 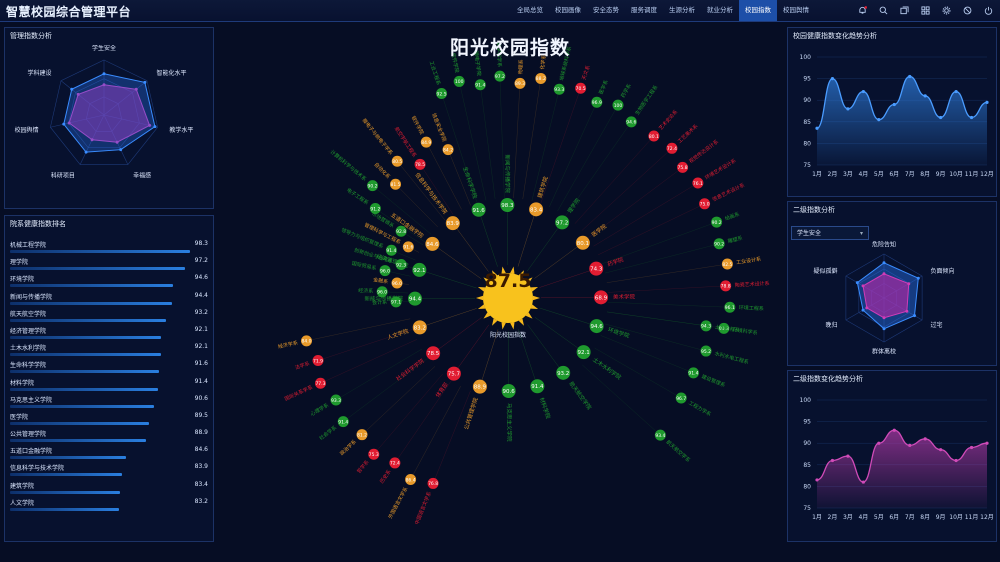 What do you see at coordinates (987, 517) in the screenshot?
I see `x-tick-label: 12月` at bounding box center [987, 517].